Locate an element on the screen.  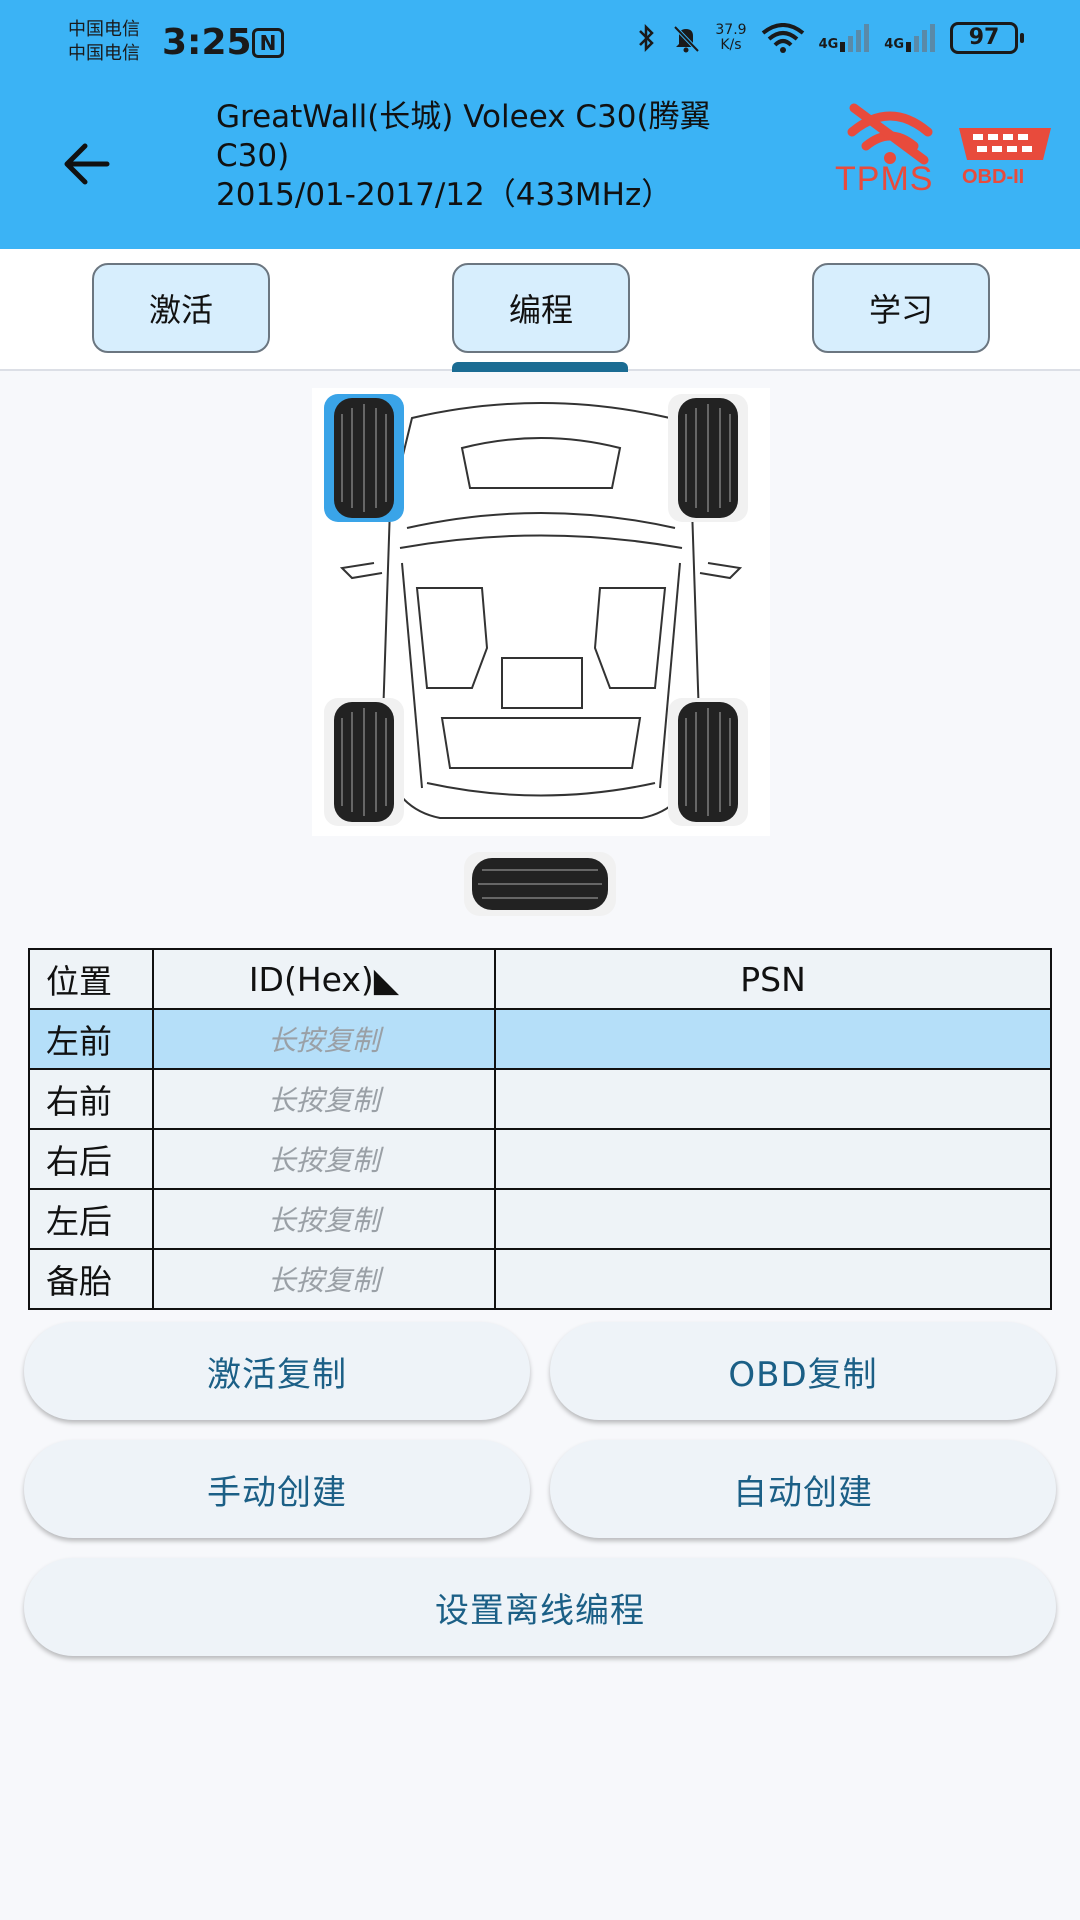
tab-activate: 激活 is located at coordinates (181, 308).